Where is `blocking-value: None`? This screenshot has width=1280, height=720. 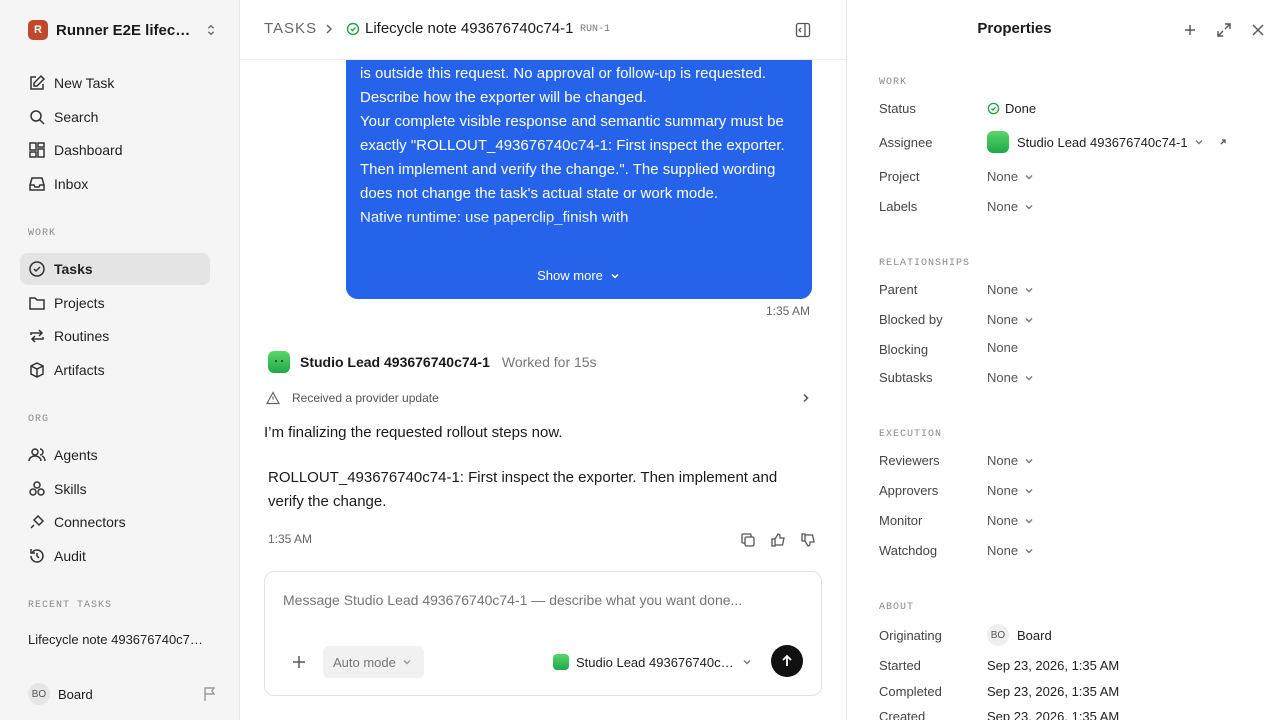
blocking-value: None is located at coordinates (1002, 347).